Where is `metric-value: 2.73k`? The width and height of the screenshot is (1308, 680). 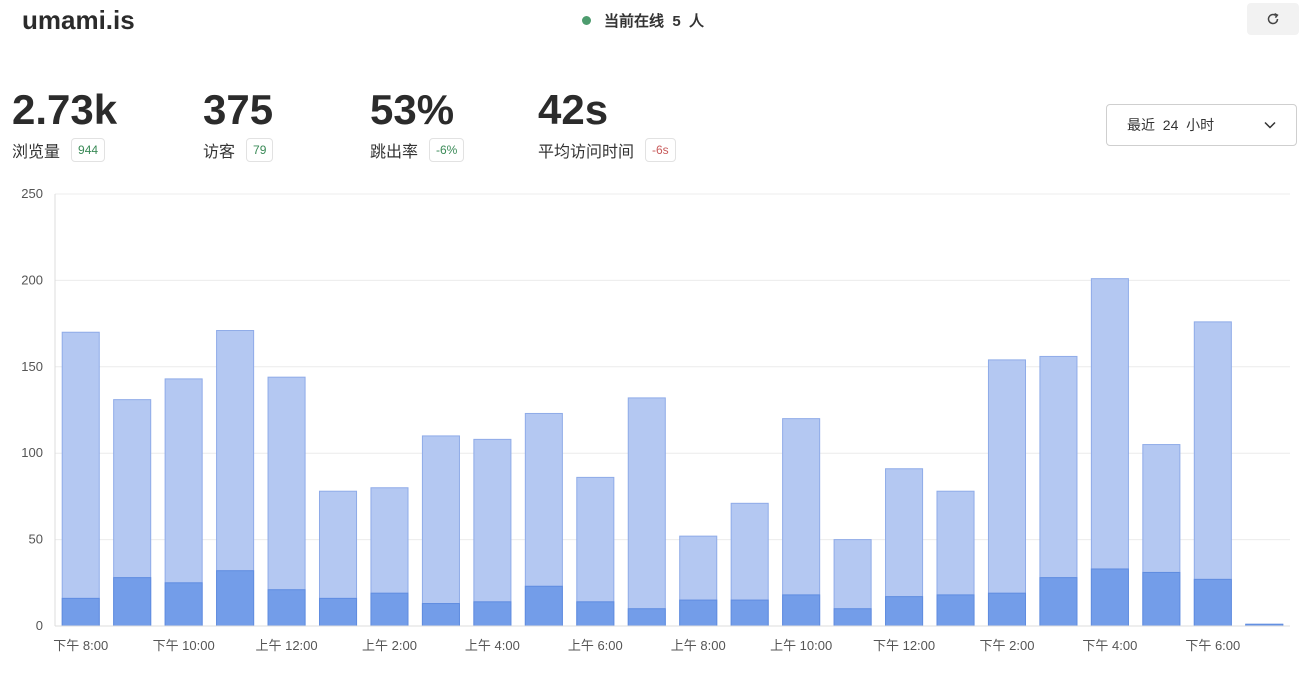 metric-value: 2.73k is located at coordinates (65, 109).